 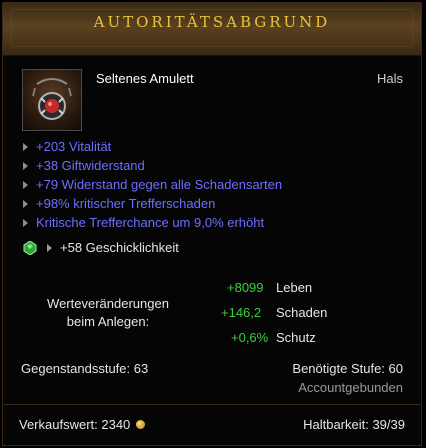 What do you see at coordinates (74, 146) in the screenshot?
I see `affix-text: +203 Vitalität` at bounding box center [74, 146].